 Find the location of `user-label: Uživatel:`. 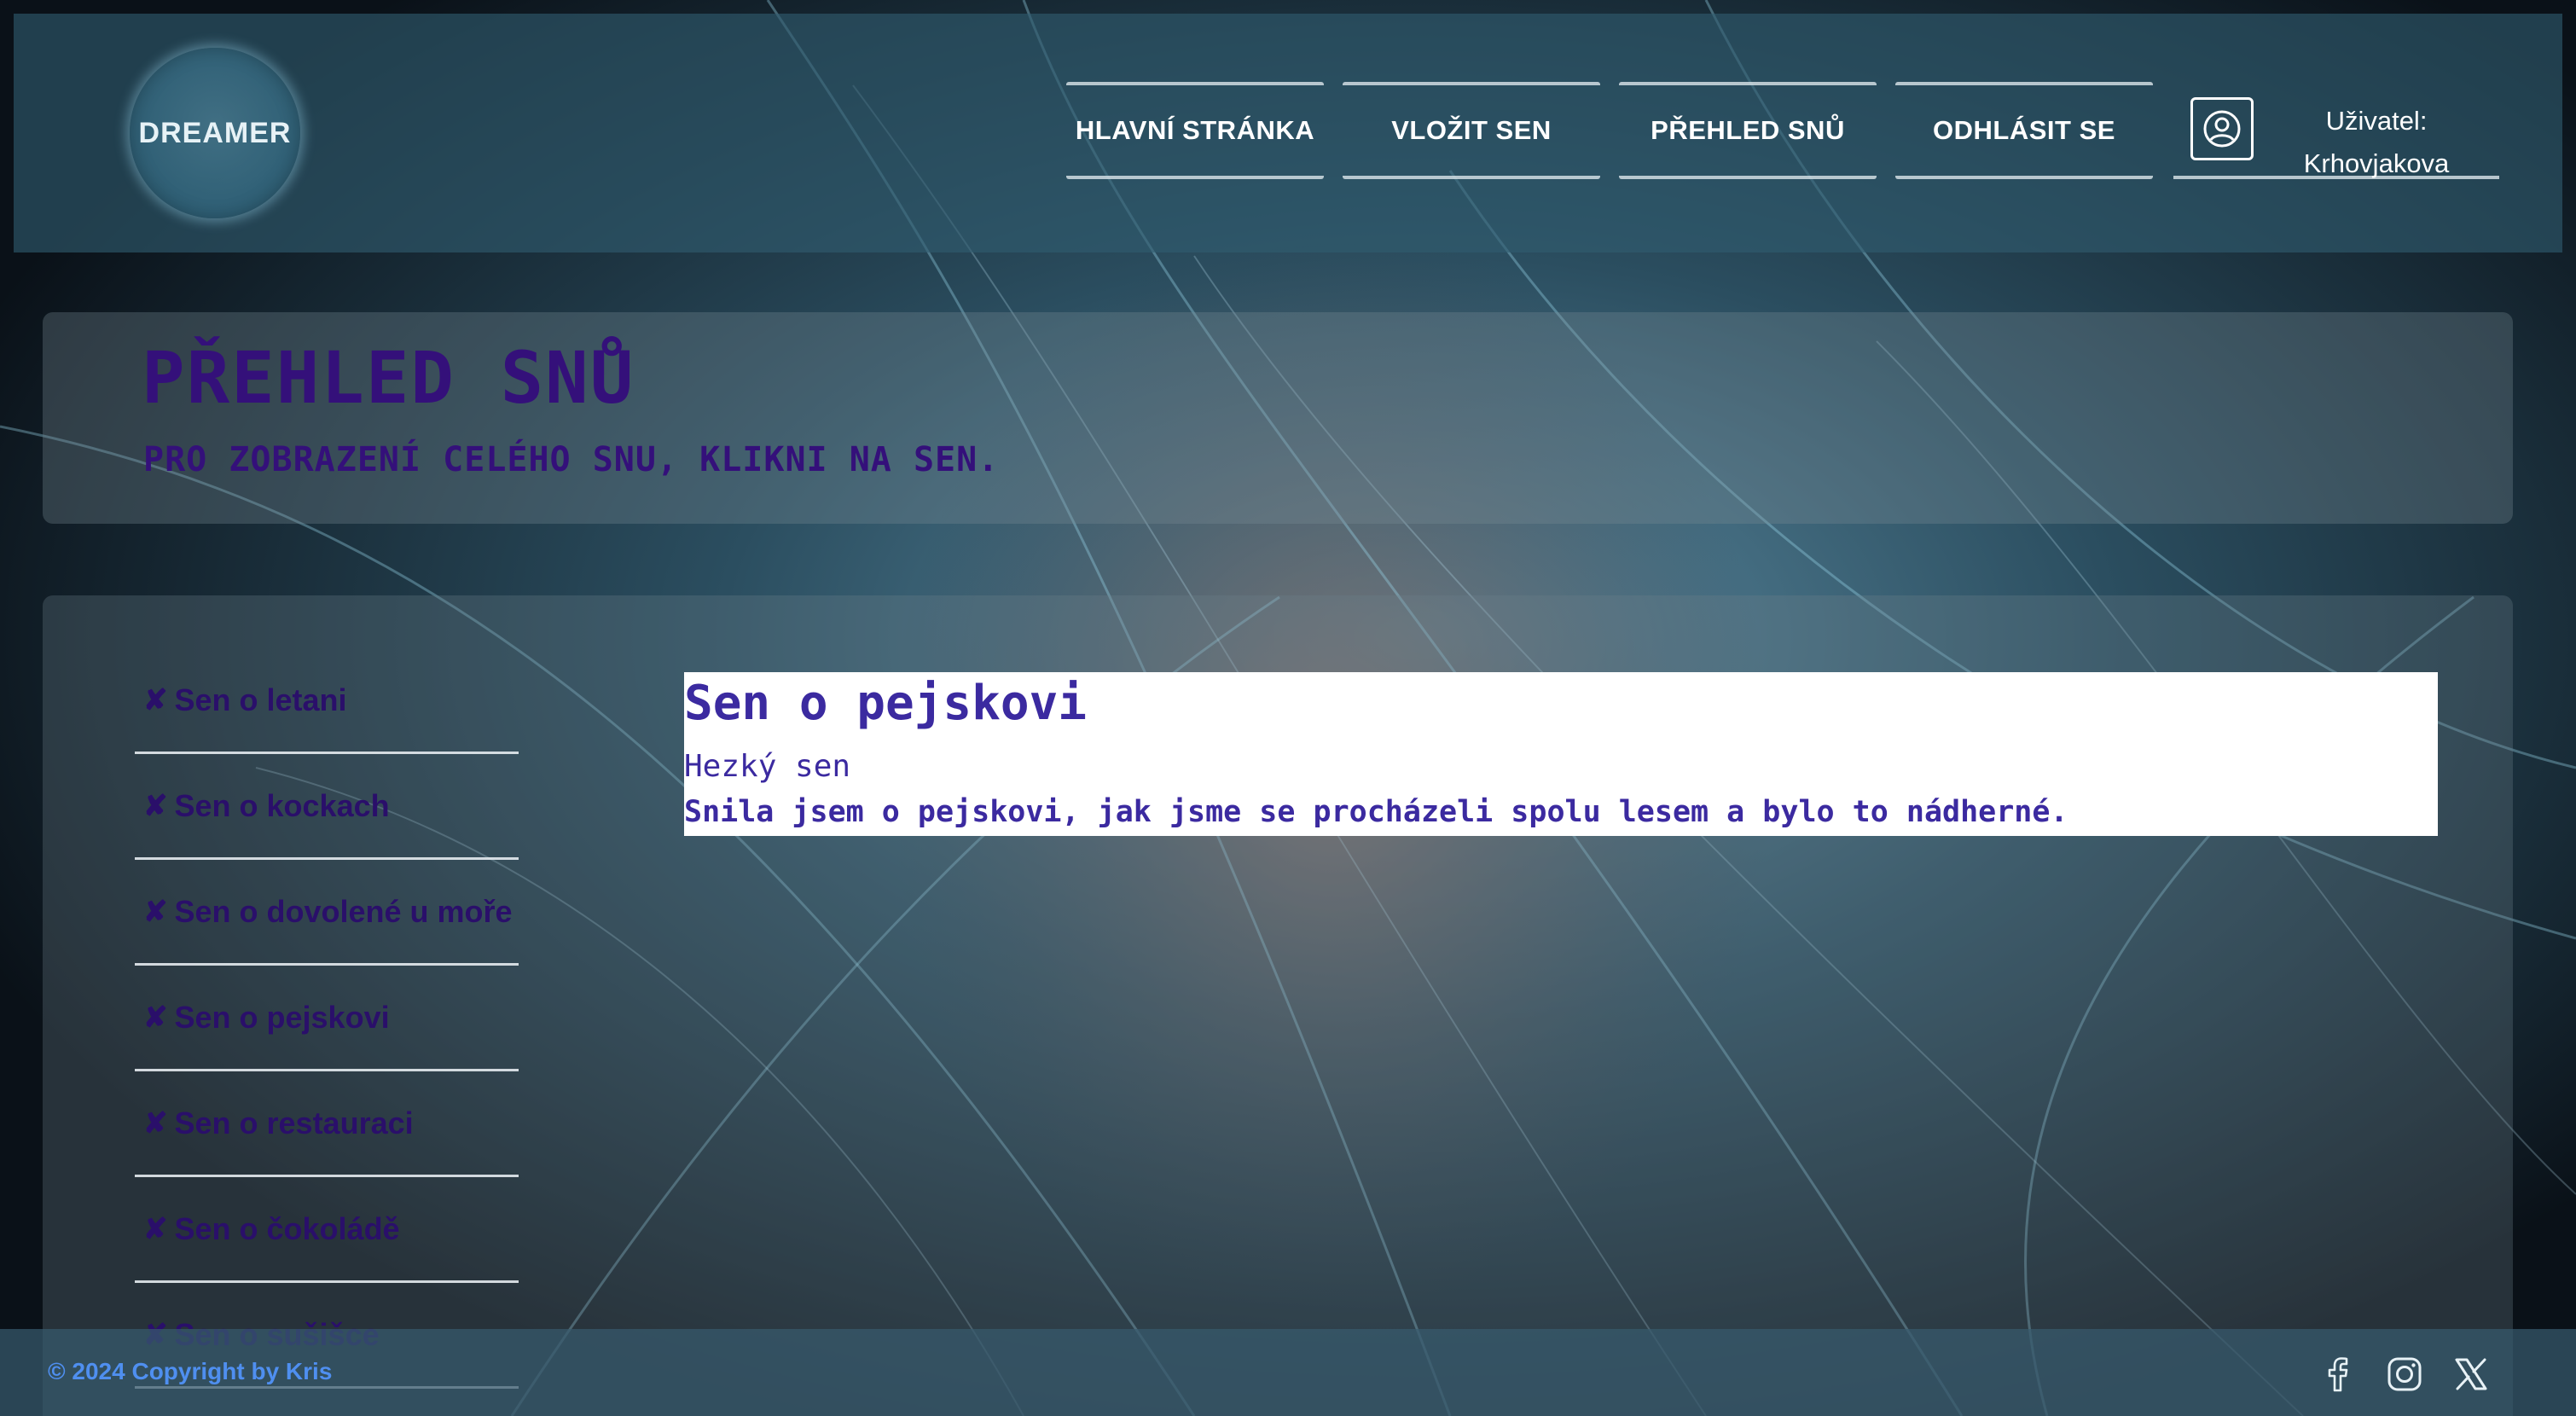

user-label: Uživatel: is located at coordinates (2376, 121).